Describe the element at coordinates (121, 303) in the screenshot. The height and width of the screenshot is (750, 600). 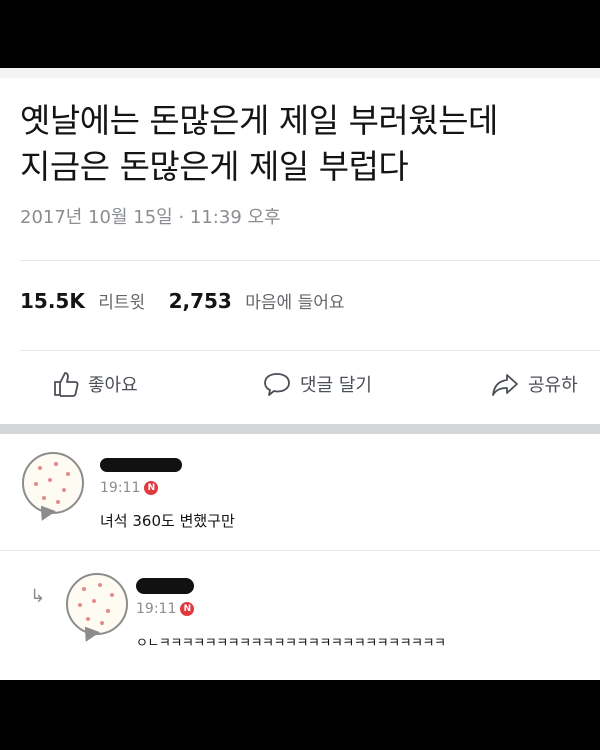
I see `retweet-label: 리트윗` at that location.